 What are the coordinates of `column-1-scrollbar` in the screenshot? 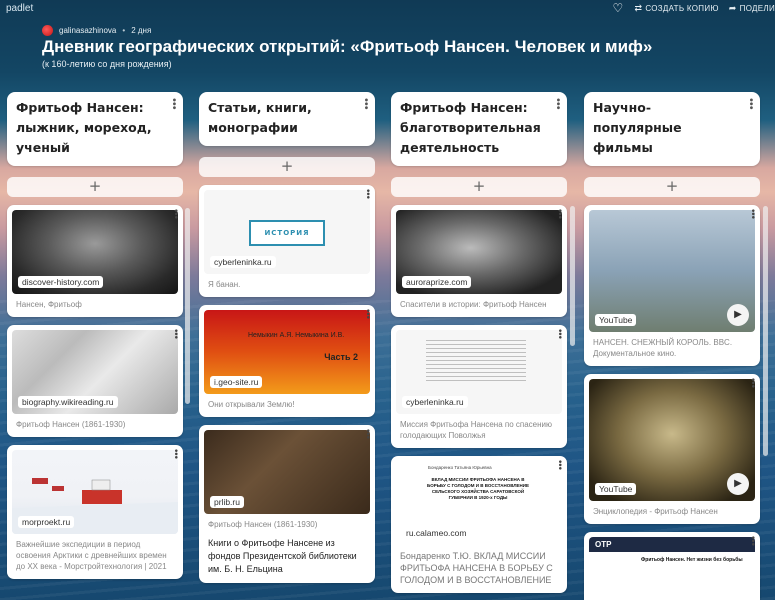 It's located at (187, 306).